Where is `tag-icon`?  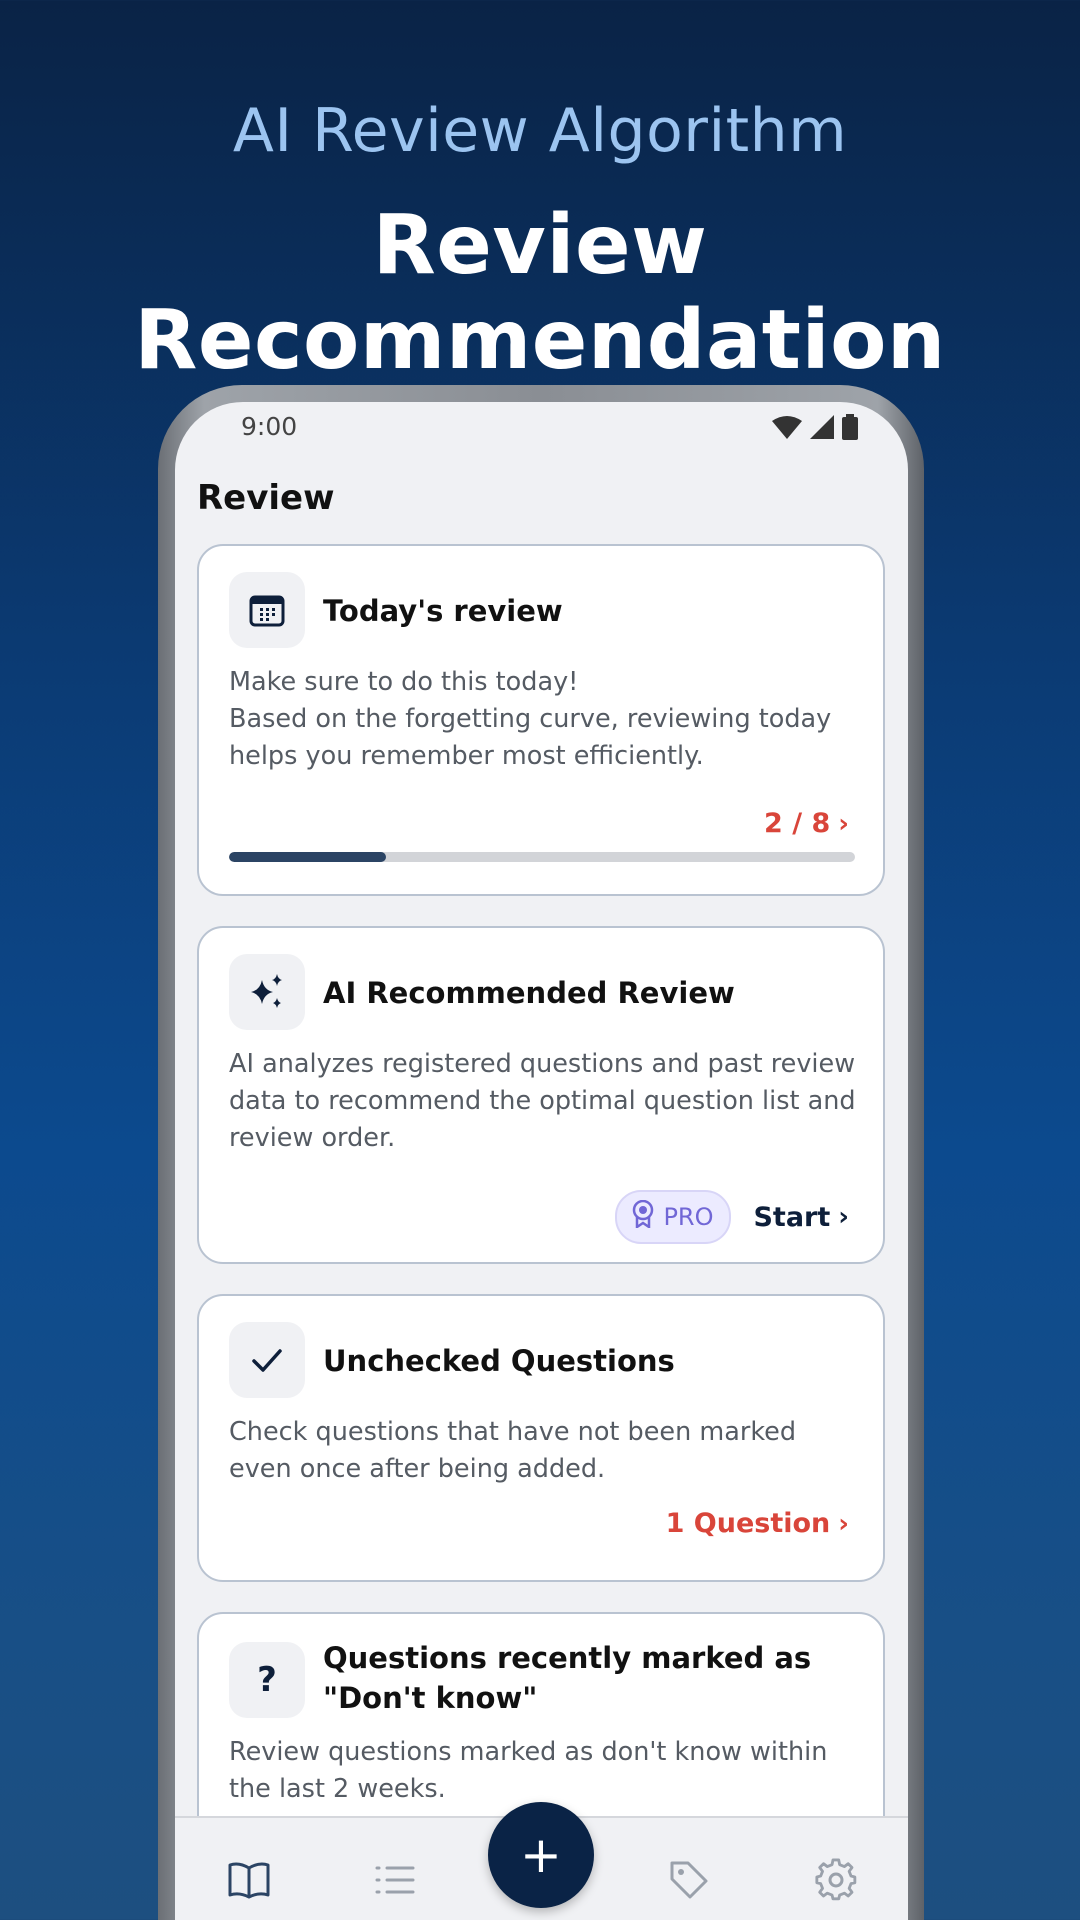
tag-icon is located at coordinates (689, 1880).